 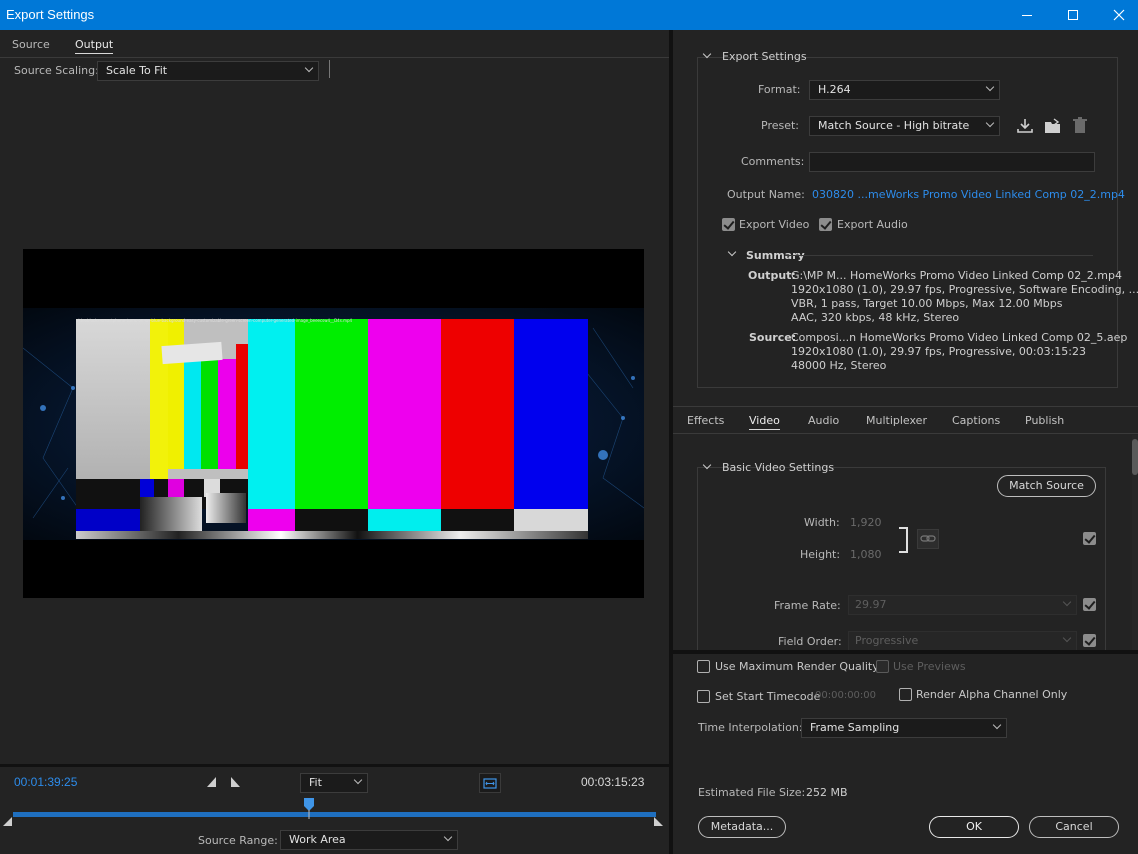 I want to click on source-range-label: Source Range:, so click(x=238, y=840).